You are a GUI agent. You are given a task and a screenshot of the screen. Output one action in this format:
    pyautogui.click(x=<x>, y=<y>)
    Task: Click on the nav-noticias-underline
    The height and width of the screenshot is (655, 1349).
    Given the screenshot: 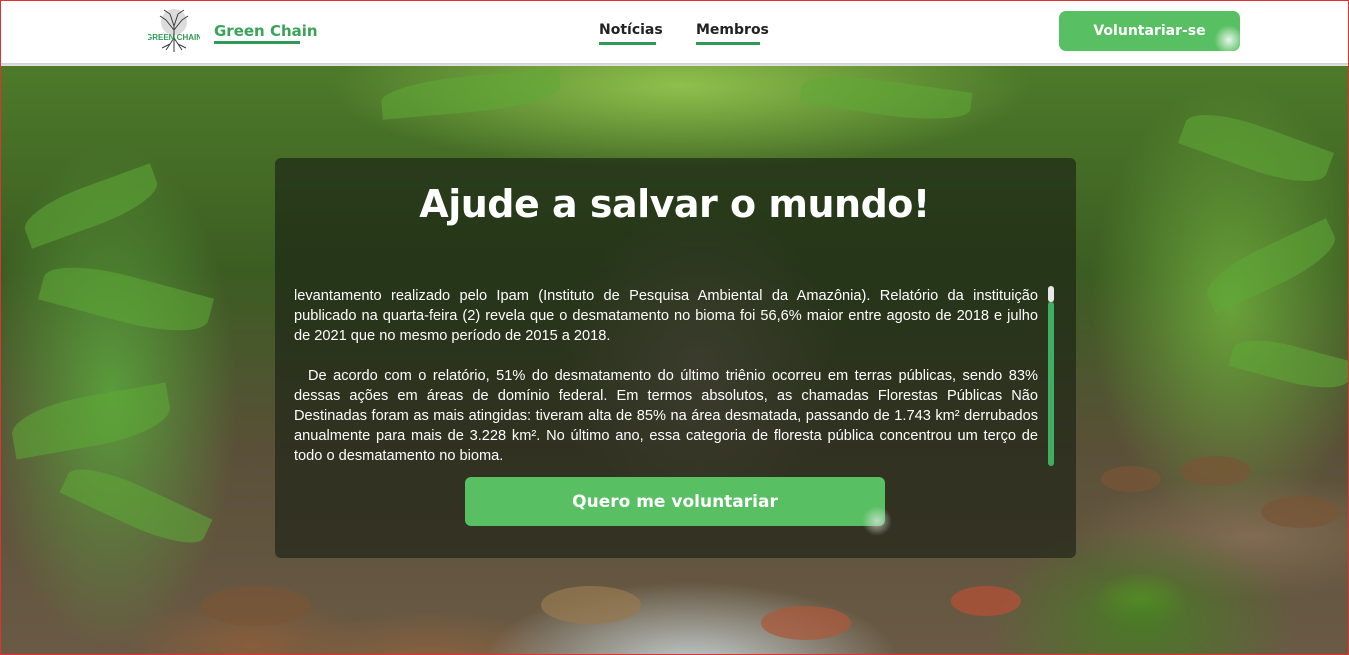 What is the action you would take?
    pyautogui.click(x=627, y=43)
    